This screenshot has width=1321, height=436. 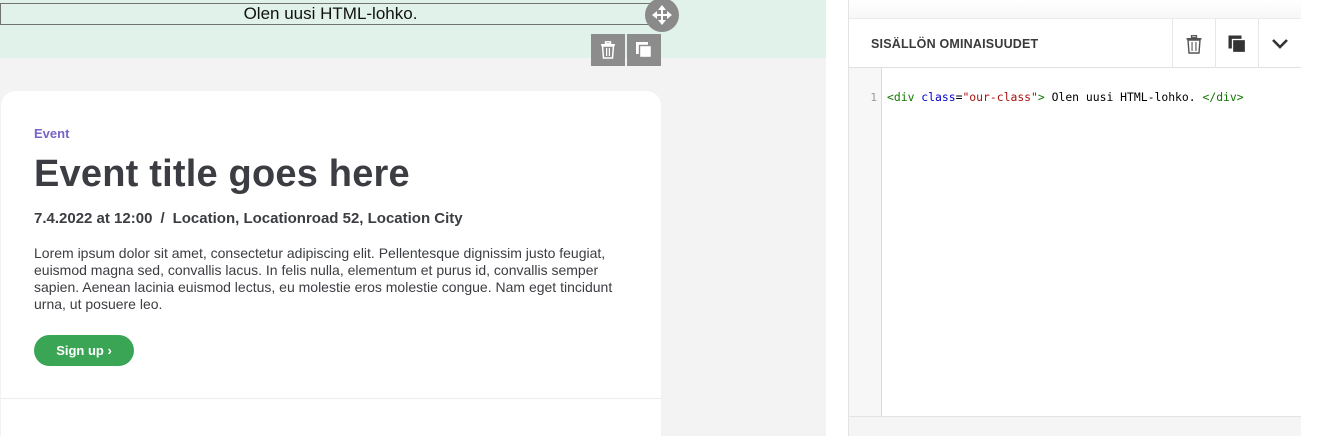 What do you see at coordinates (901, 97) in the screenshot?
I see `code-open-tag: <div` at bounding box center [901, 97].